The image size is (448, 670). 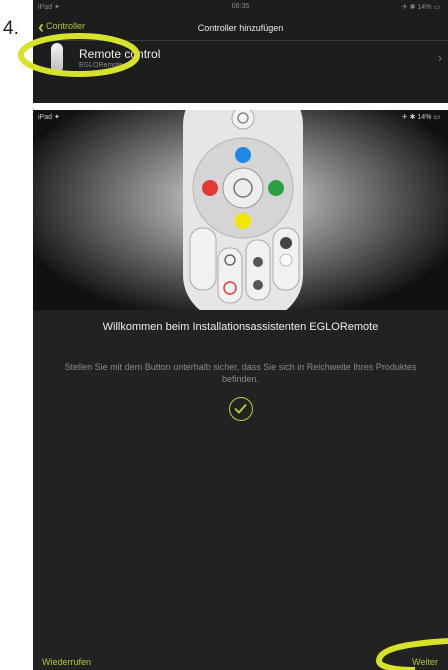 I want to click on revoke-button: Wiederrufen, so click(x=66, y=662).